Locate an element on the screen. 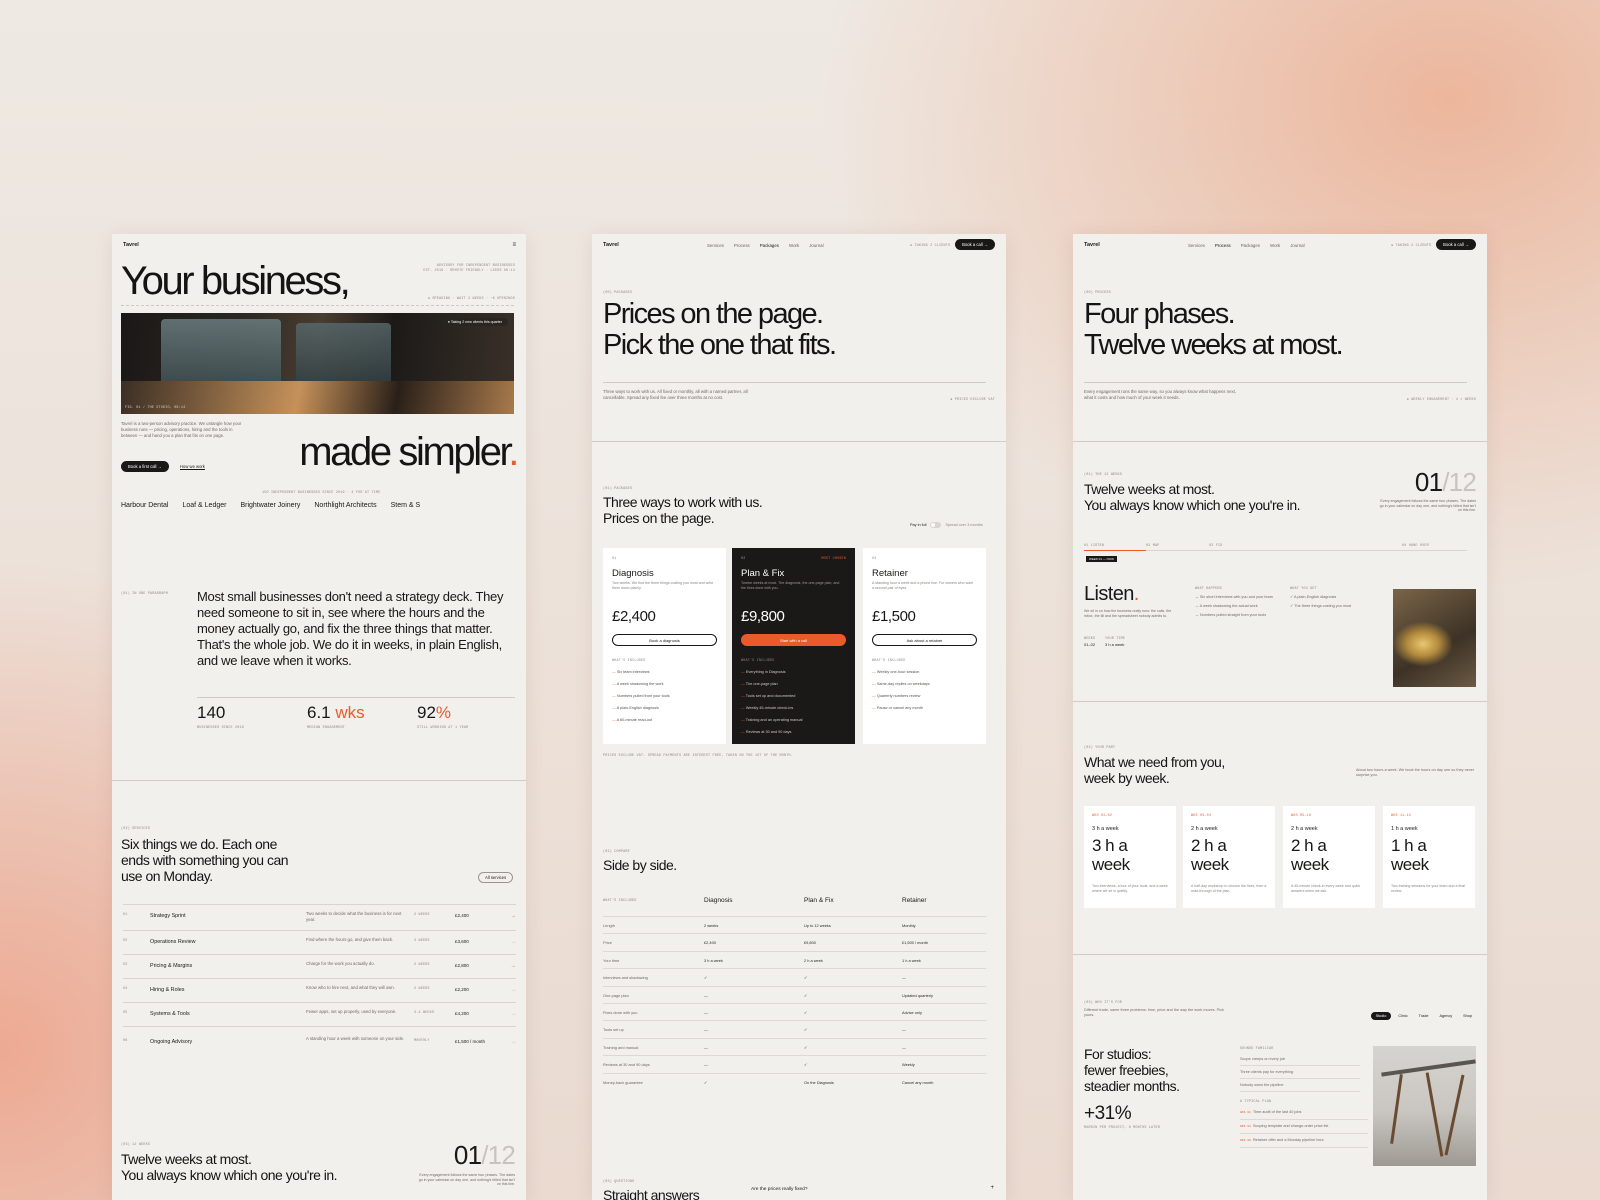 The width and height of the screenshot is (1600, 1200). spread-label: Spread over 3 months is located at coordinates (964, 525).